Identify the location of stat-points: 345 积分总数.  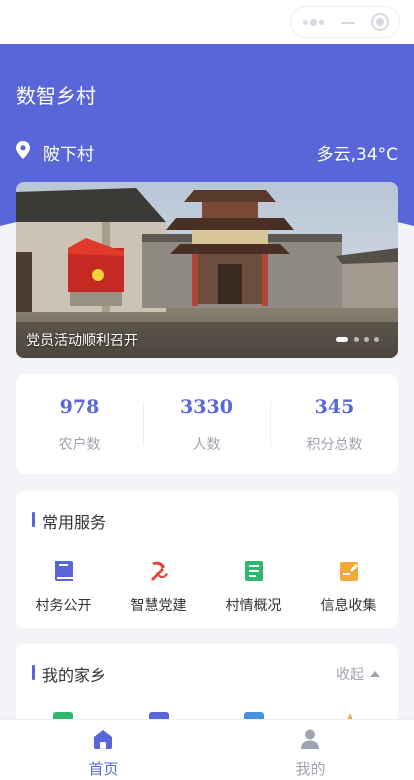
(334, 424).